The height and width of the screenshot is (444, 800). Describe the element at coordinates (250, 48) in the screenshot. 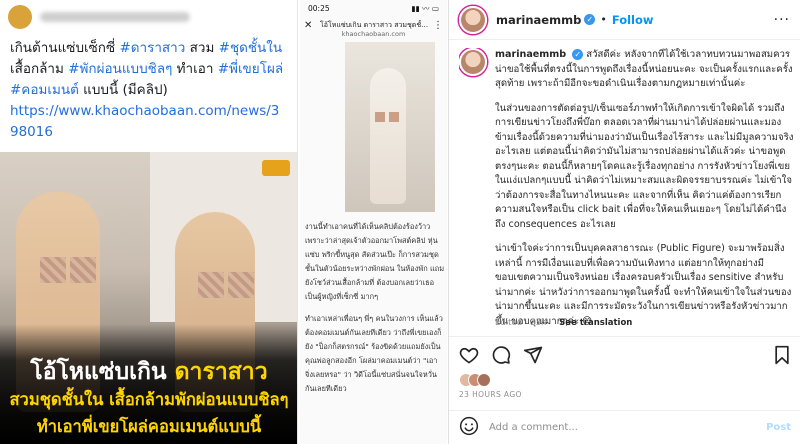

I see `hashtag-link: #ชุดชั้นใน` at that location.